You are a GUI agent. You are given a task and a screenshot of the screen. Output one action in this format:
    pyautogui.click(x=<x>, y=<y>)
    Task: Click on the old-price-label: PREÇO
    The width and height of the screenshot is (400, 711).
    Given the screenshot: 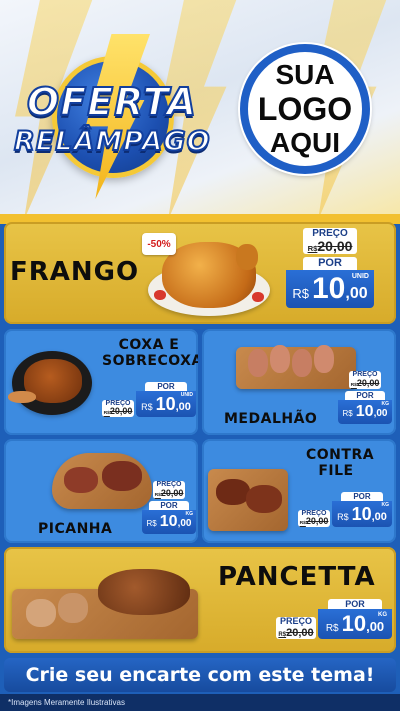 What is the action you would take?
    pyautogui.click(x=296, y=622)
    